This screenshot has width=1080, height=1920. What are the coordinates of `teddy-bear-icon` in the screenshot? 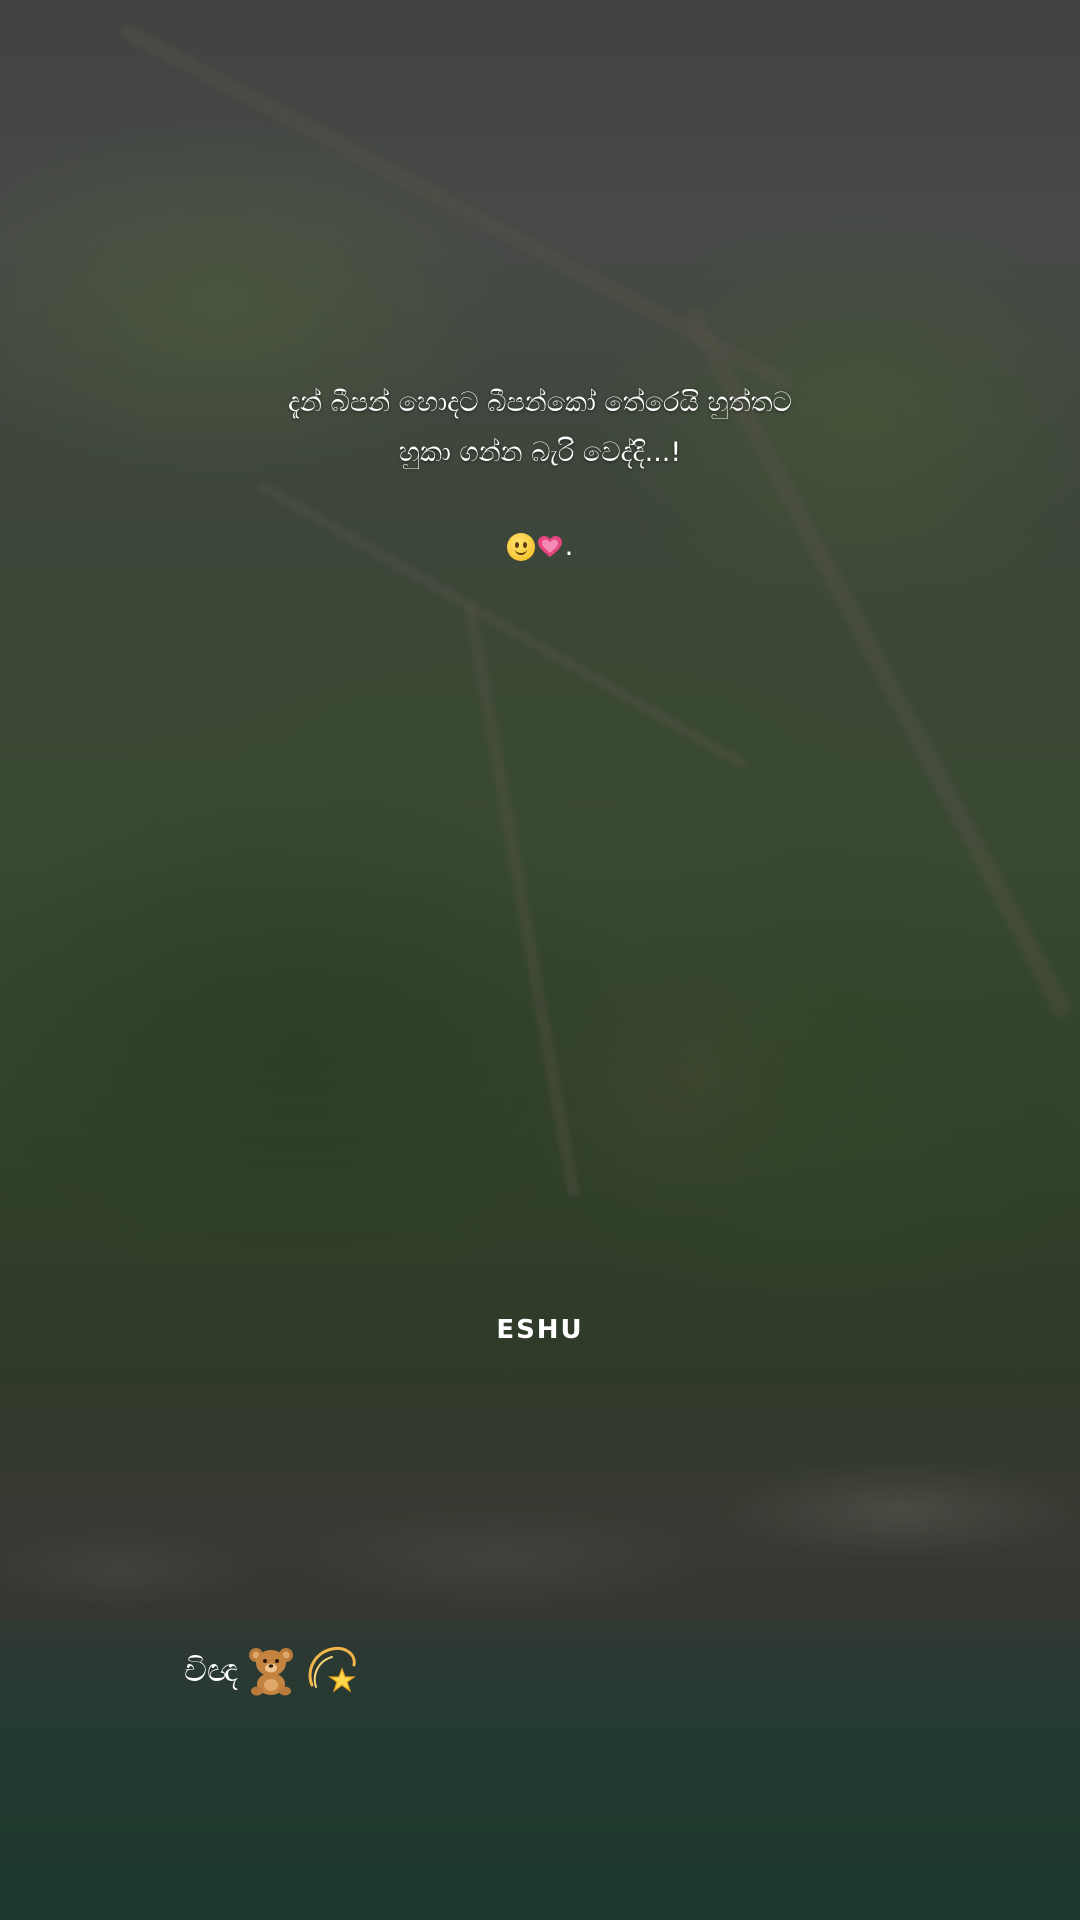 It's located at (271, 1672).